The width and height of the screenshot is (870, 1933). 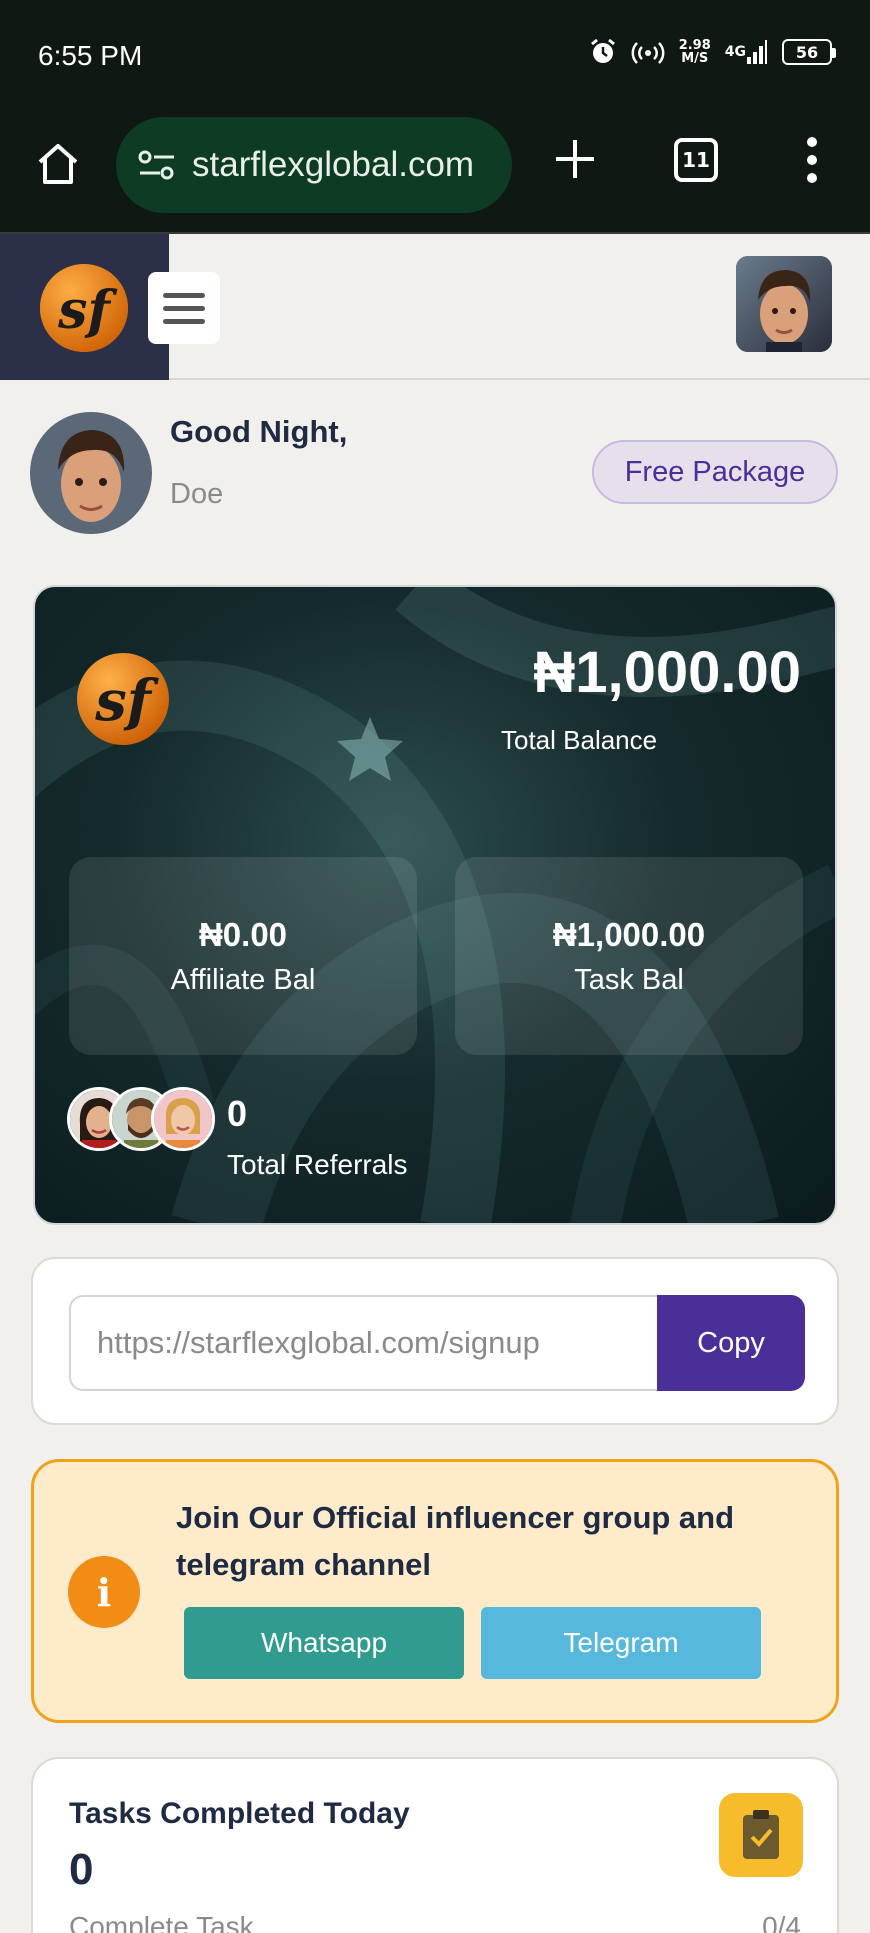 I want to click on card-logo-text: sf, so click(x=127, y=701).